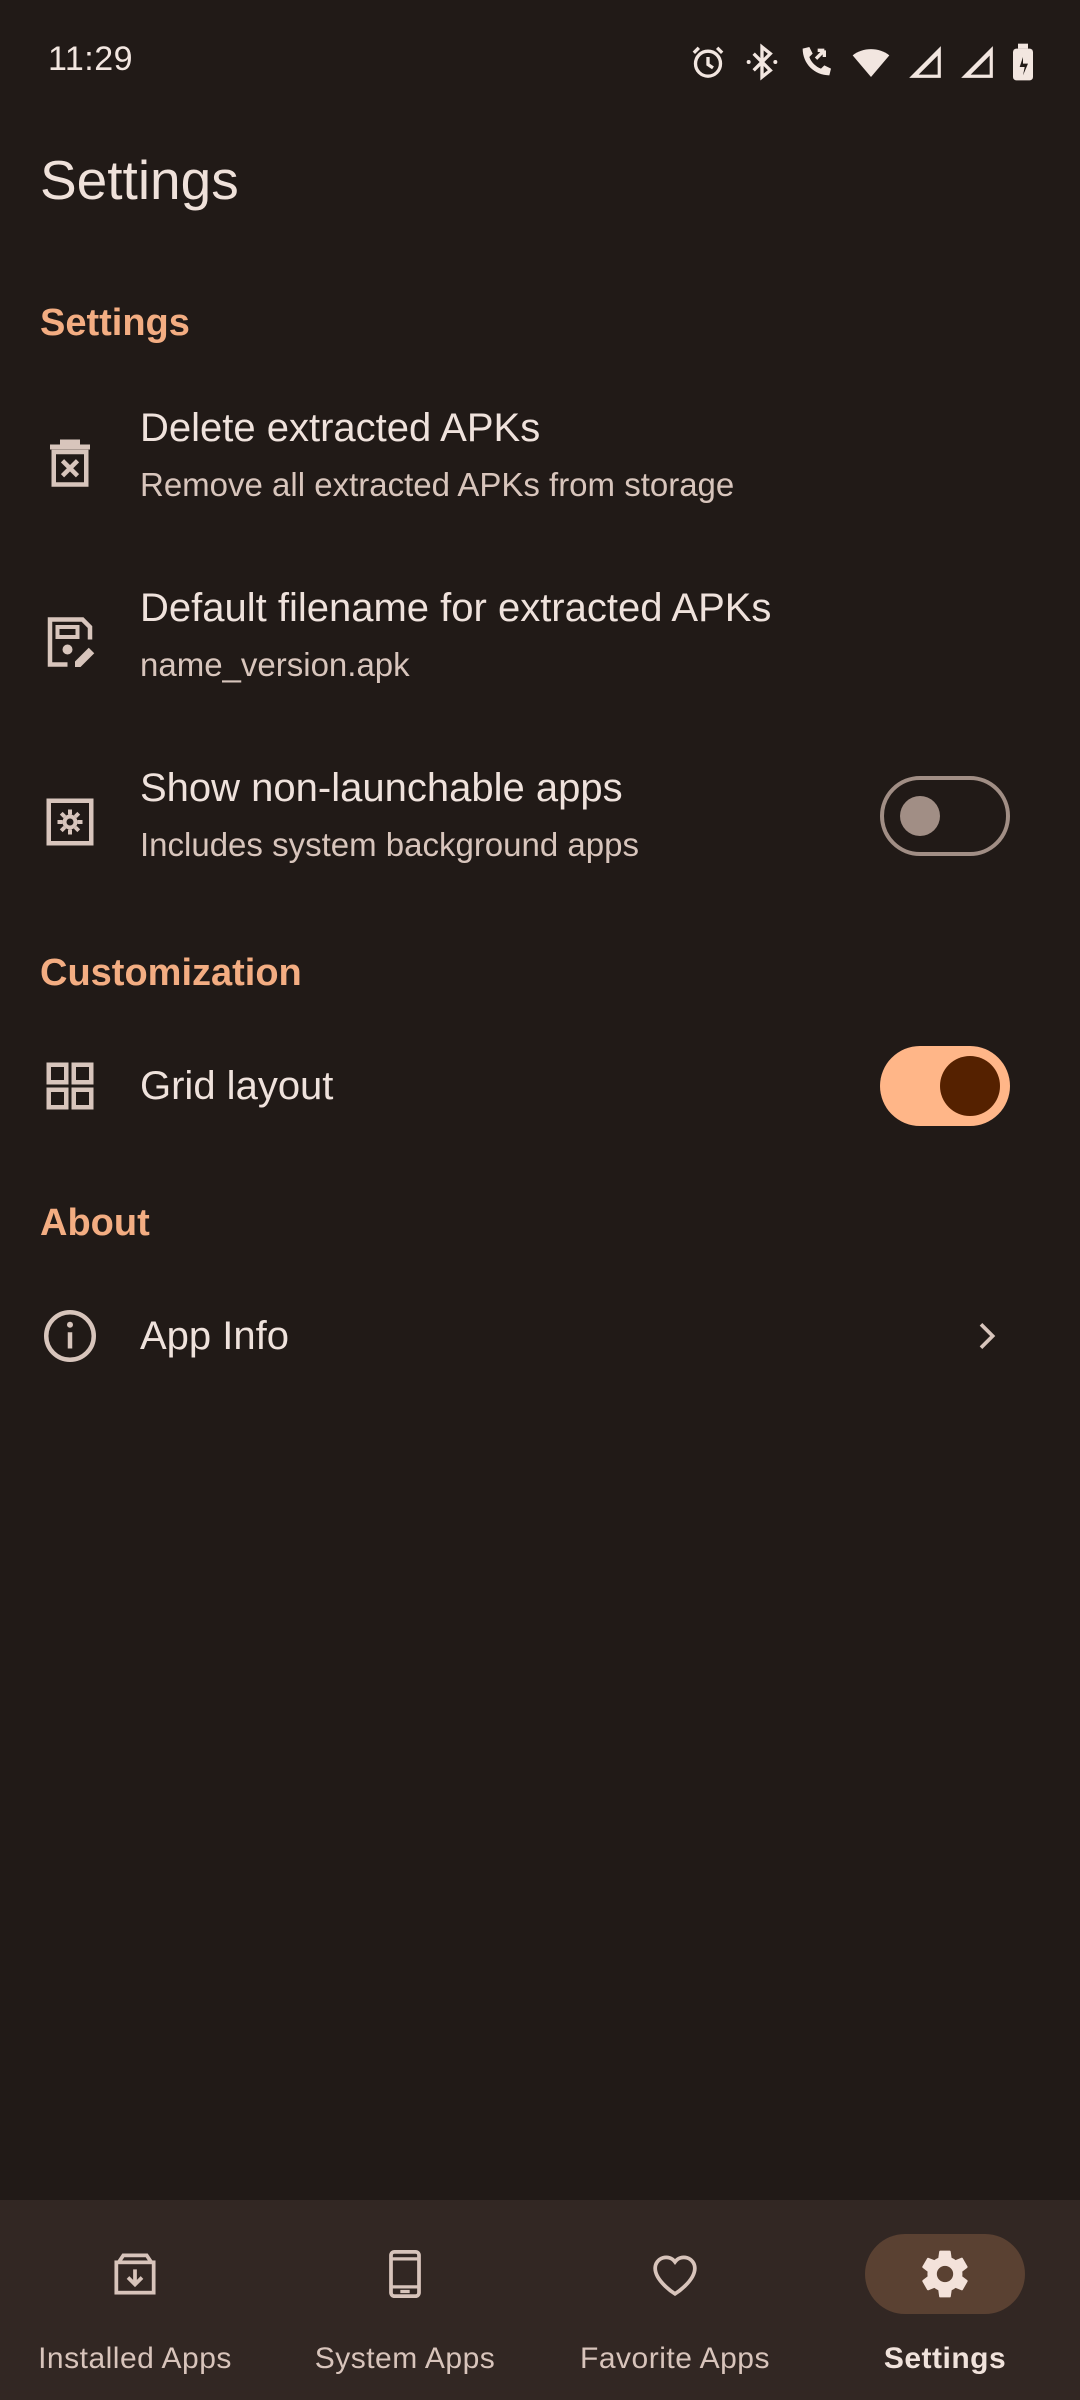 Image resolution: width=1080 pixels, height=2400 pixels. Describe the element at coordinates (456, 608) in the screenshot. I see `default-filename-title: Default filename for extracted APKs` at that location.